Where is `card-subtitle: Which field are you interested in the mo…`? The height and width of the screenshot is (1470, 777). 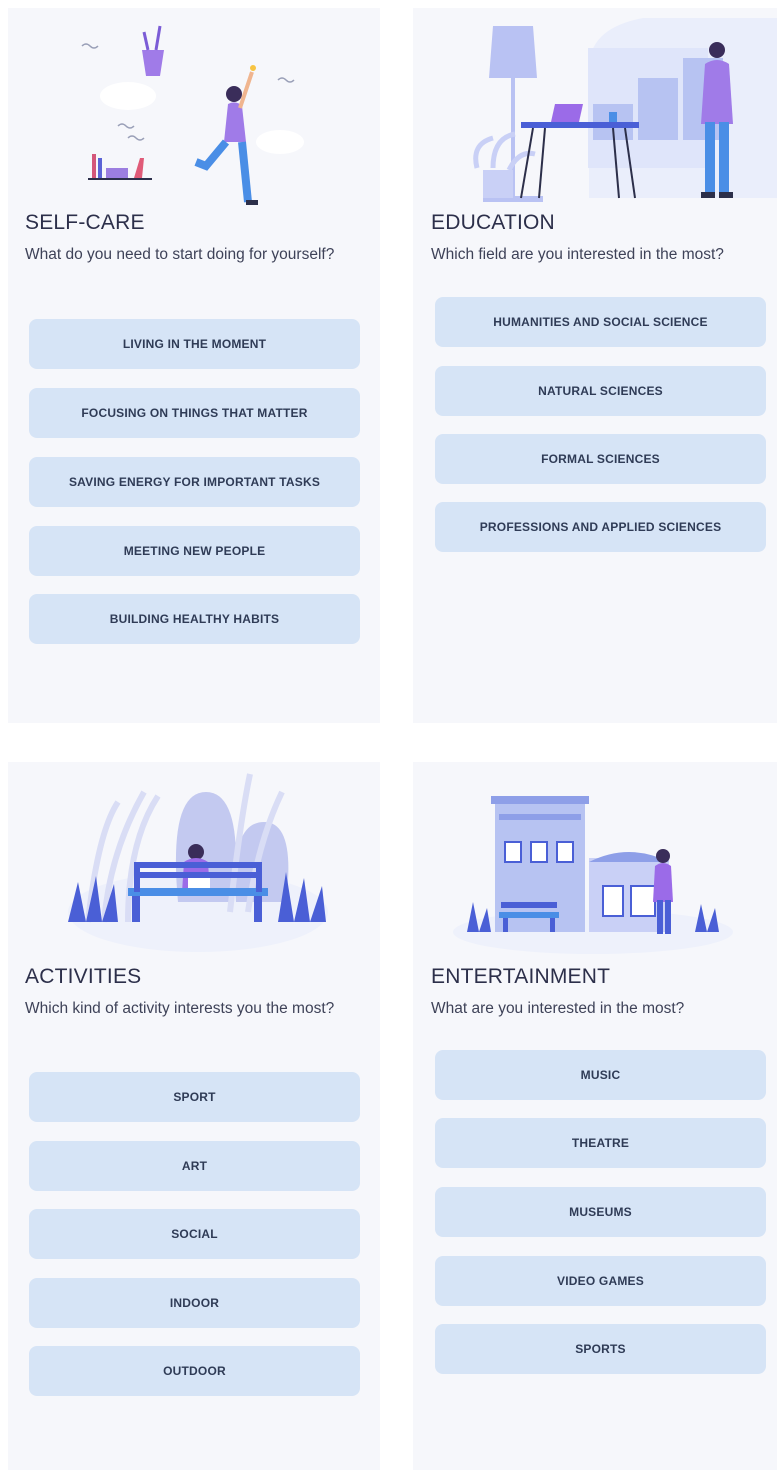
card-subtitle: Which field are you interested in the mo… is located at coordinates (577, 254).